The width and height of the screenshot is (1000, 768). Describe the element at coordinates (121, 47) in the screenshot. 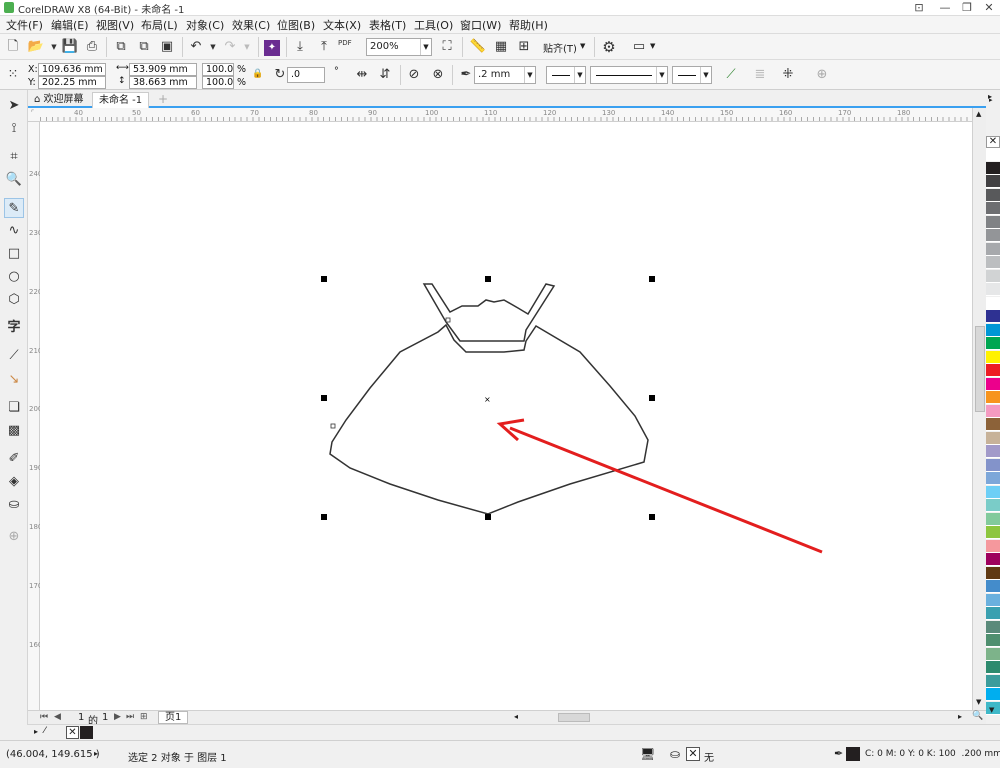

I see `cut-icon: ⧉` at that location.